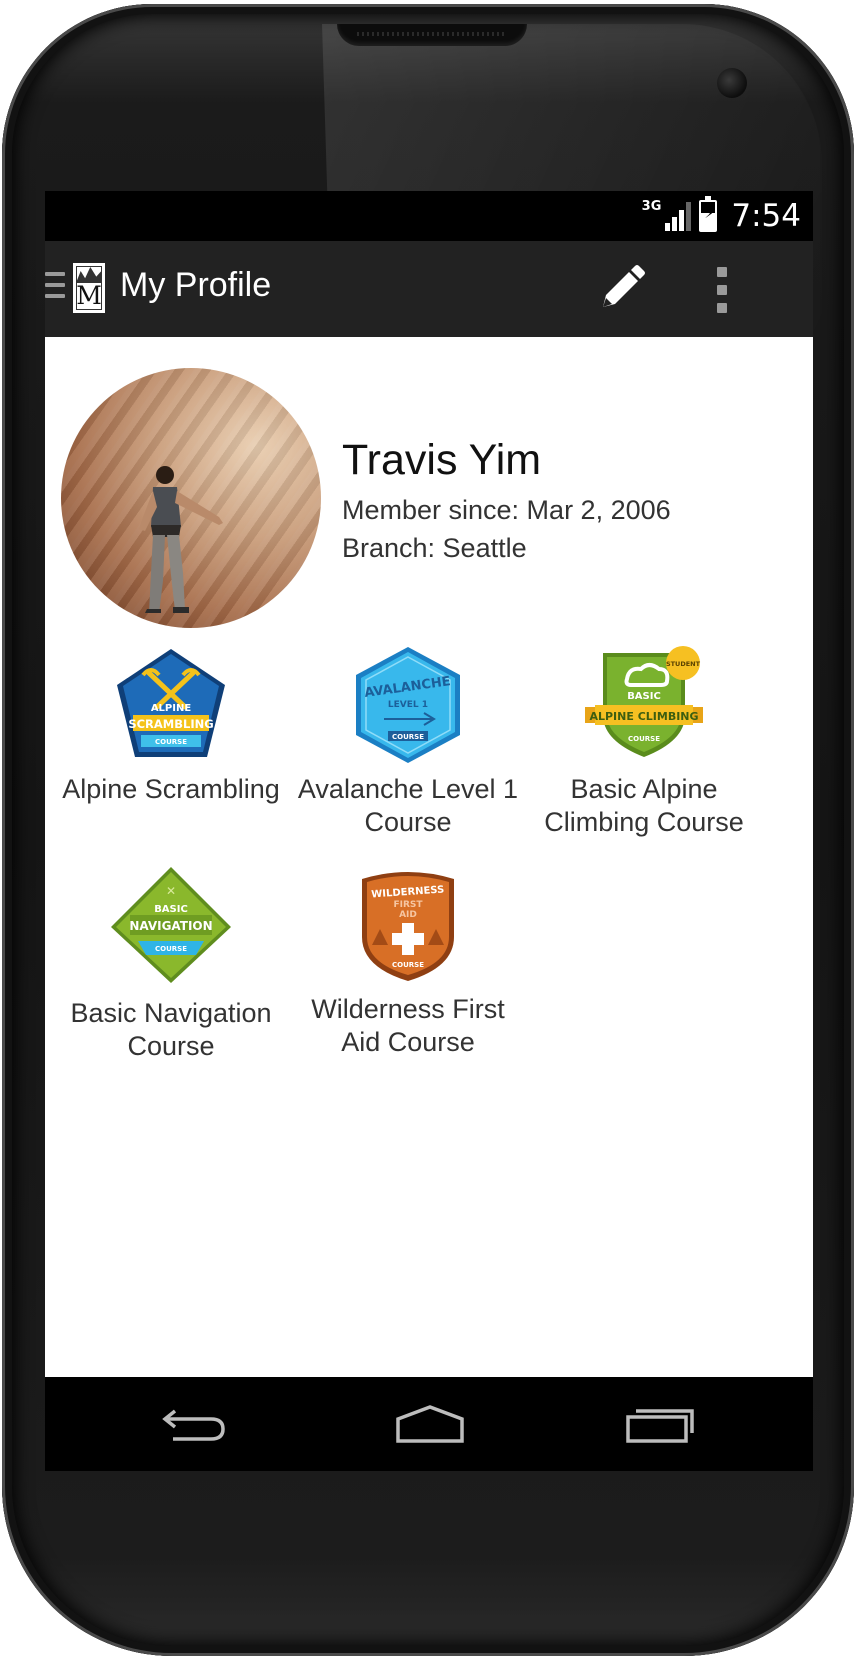 This screenshot has width=856, height=1659. I want to click on badge-label: Basic Navigation Course, so click(171, 1029).